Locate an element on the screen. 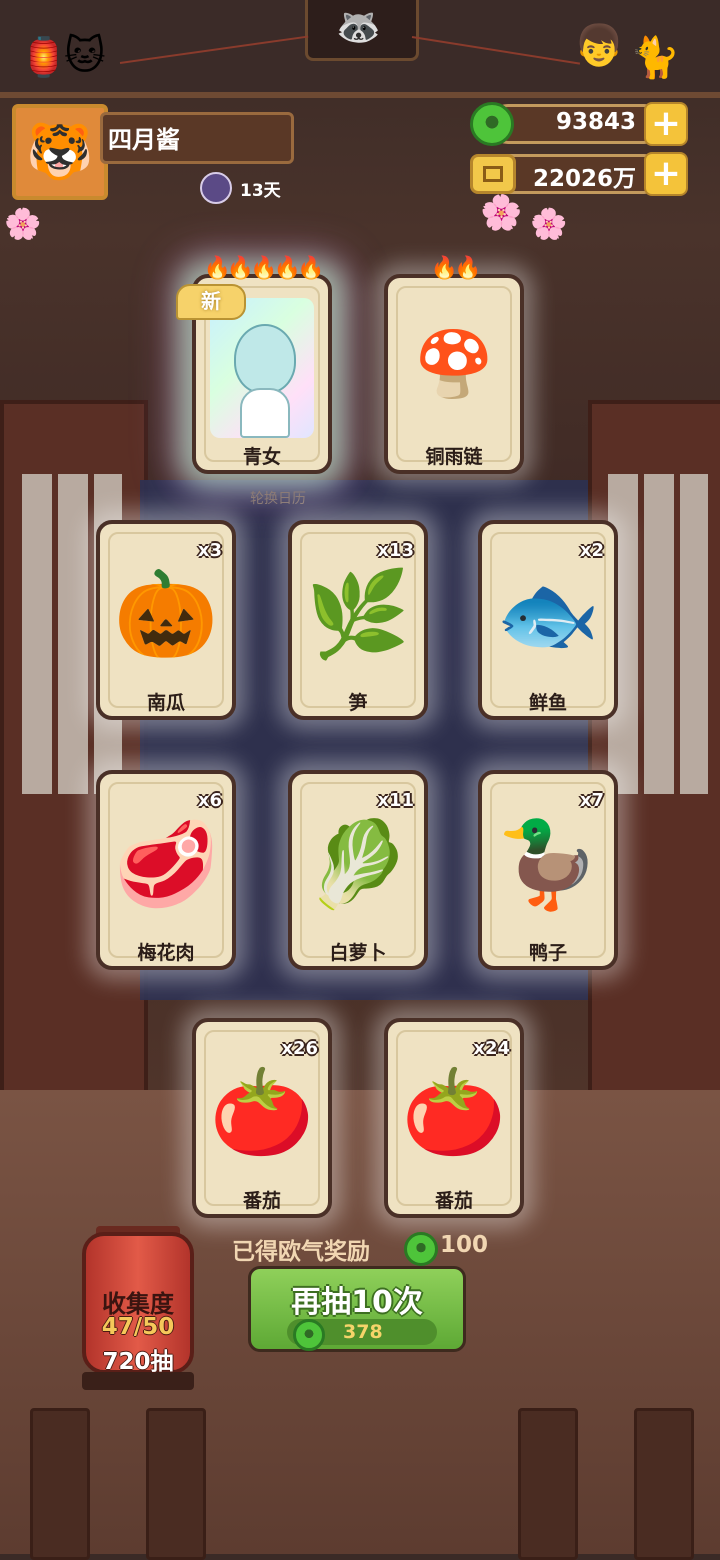  card-item: x26 🍅 番茄 is located at coordinates (262, 1118).